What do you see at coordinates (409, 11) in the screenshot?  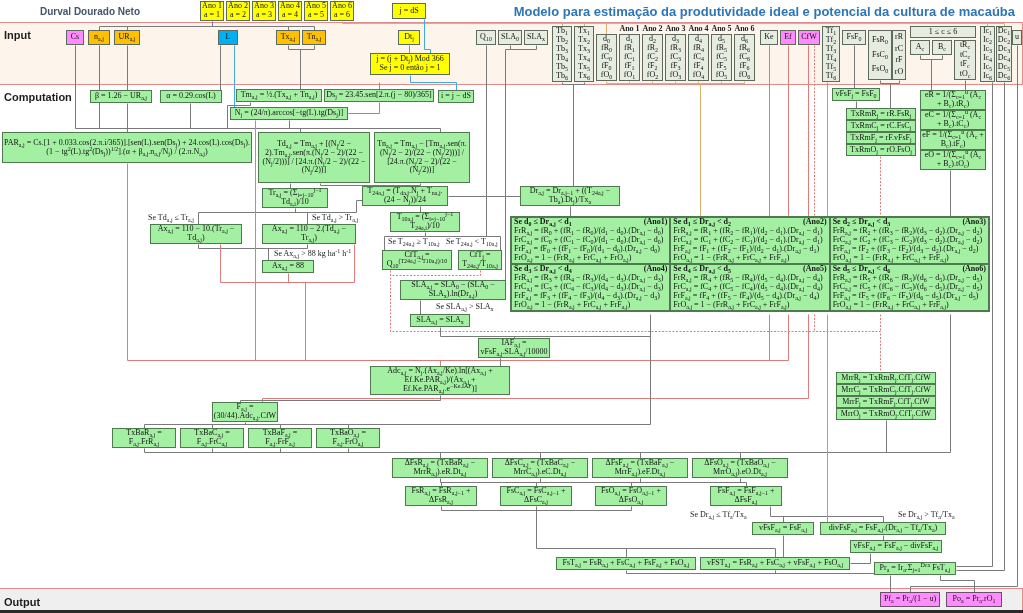 I see `variable-box: j = dS` at bounding box center [409, 11].